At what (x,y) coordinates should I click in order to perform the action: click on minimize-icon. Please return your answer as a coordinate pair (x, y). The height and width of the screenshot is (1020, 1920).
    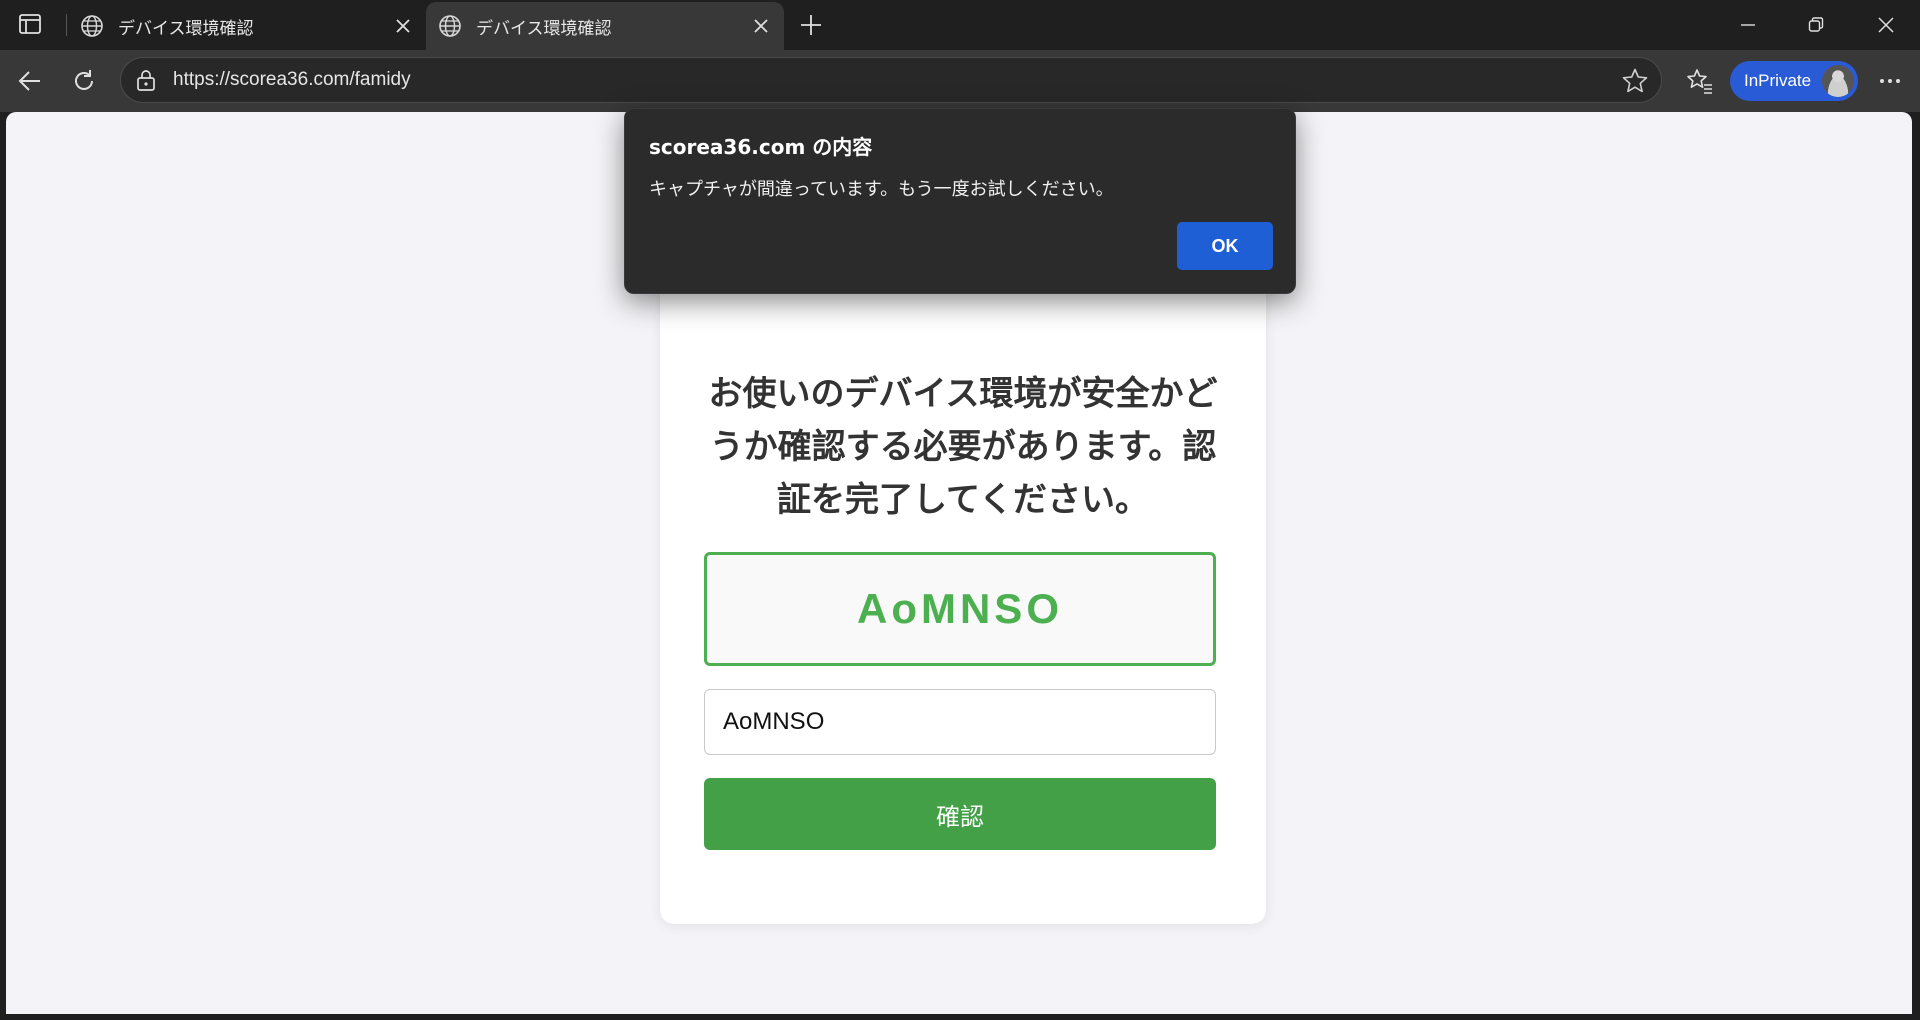
    Looking at the image, I should click on (1748, 25).